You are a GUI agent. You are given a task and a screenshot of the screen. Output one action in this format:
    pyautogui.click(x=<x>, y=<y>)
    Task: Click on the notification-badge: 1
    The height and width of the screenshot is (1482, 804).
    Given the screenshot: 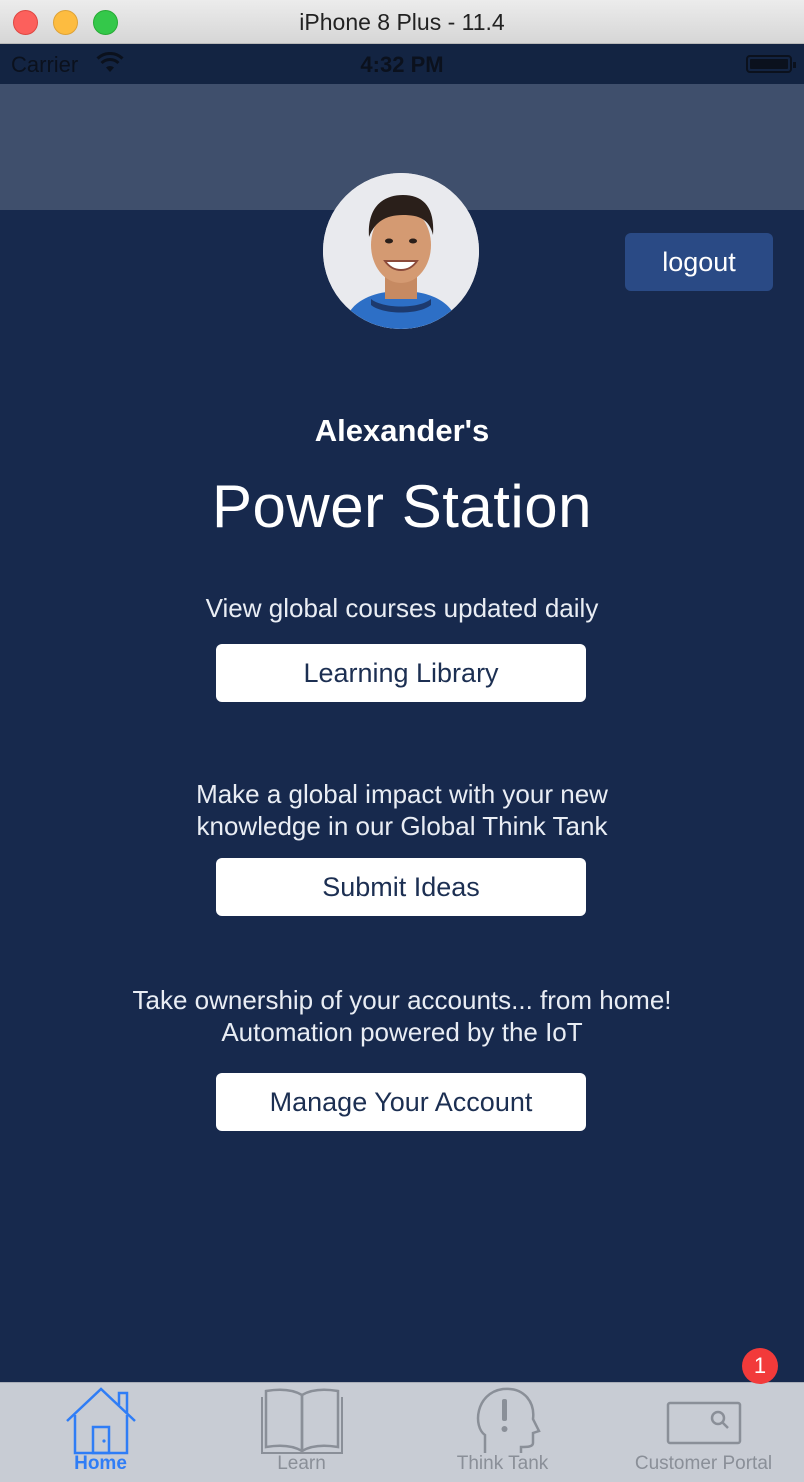 What is the action you would take?
    pyautogui.click(x=760, y=1366)
    